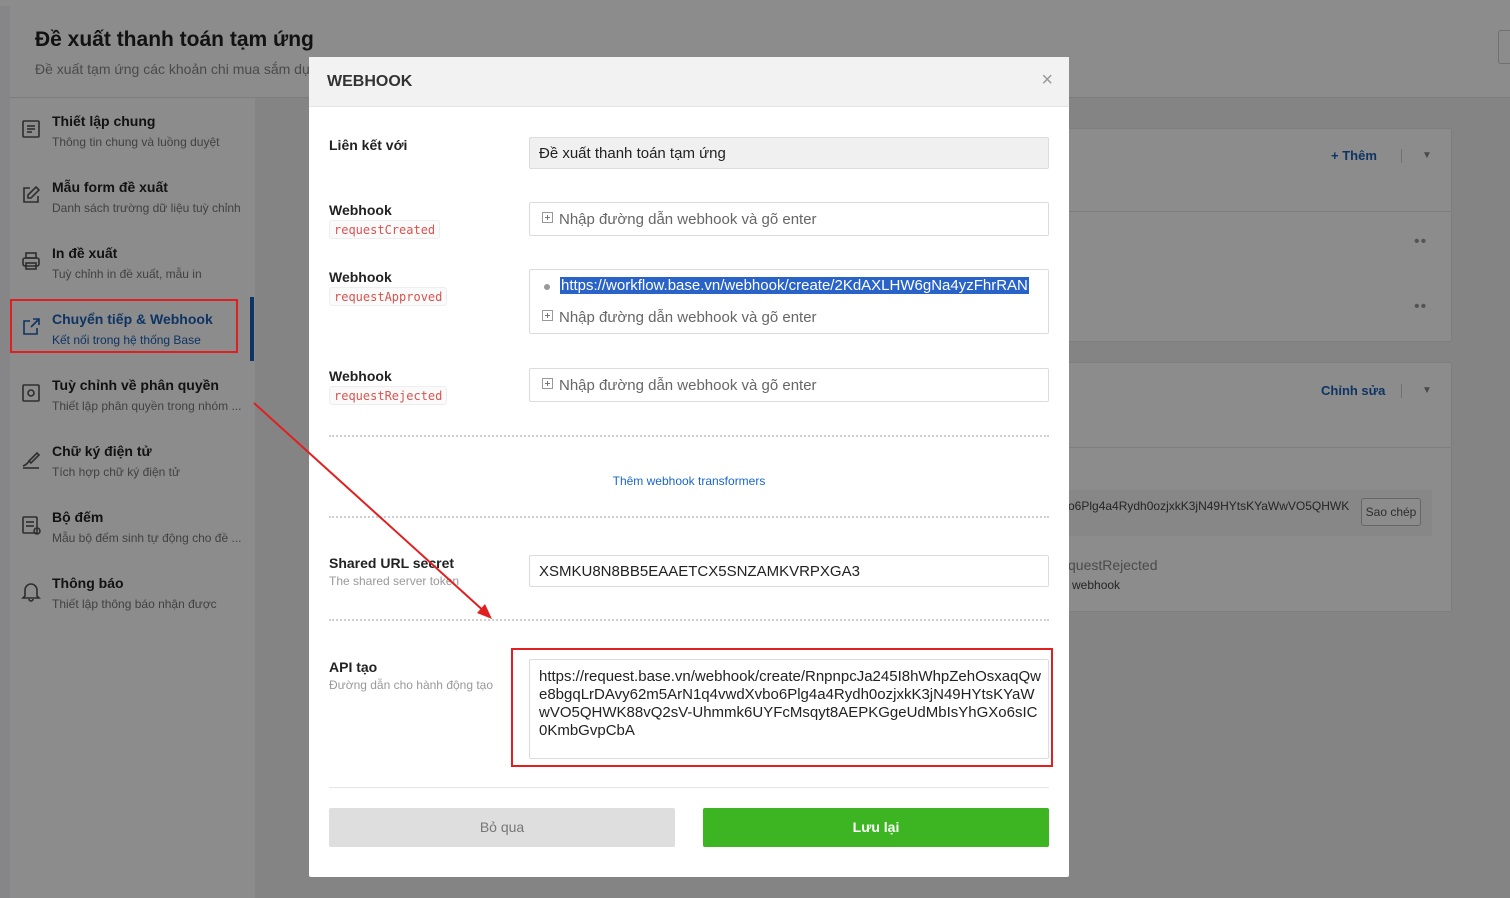 The width and height of the screenshot is (1510, 898). I want to click on api-sublabel: Đường dẫn cho hành động tạo, so click(411, 685).